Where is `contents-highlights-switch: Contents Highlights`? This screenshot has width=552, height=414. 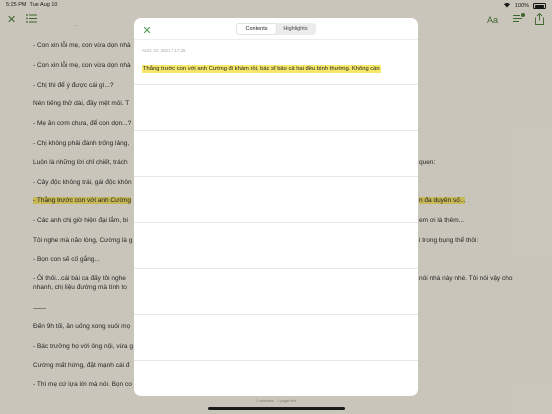
contents-highlights-switch: Contents Highlights is located at coordinates (276, 29).